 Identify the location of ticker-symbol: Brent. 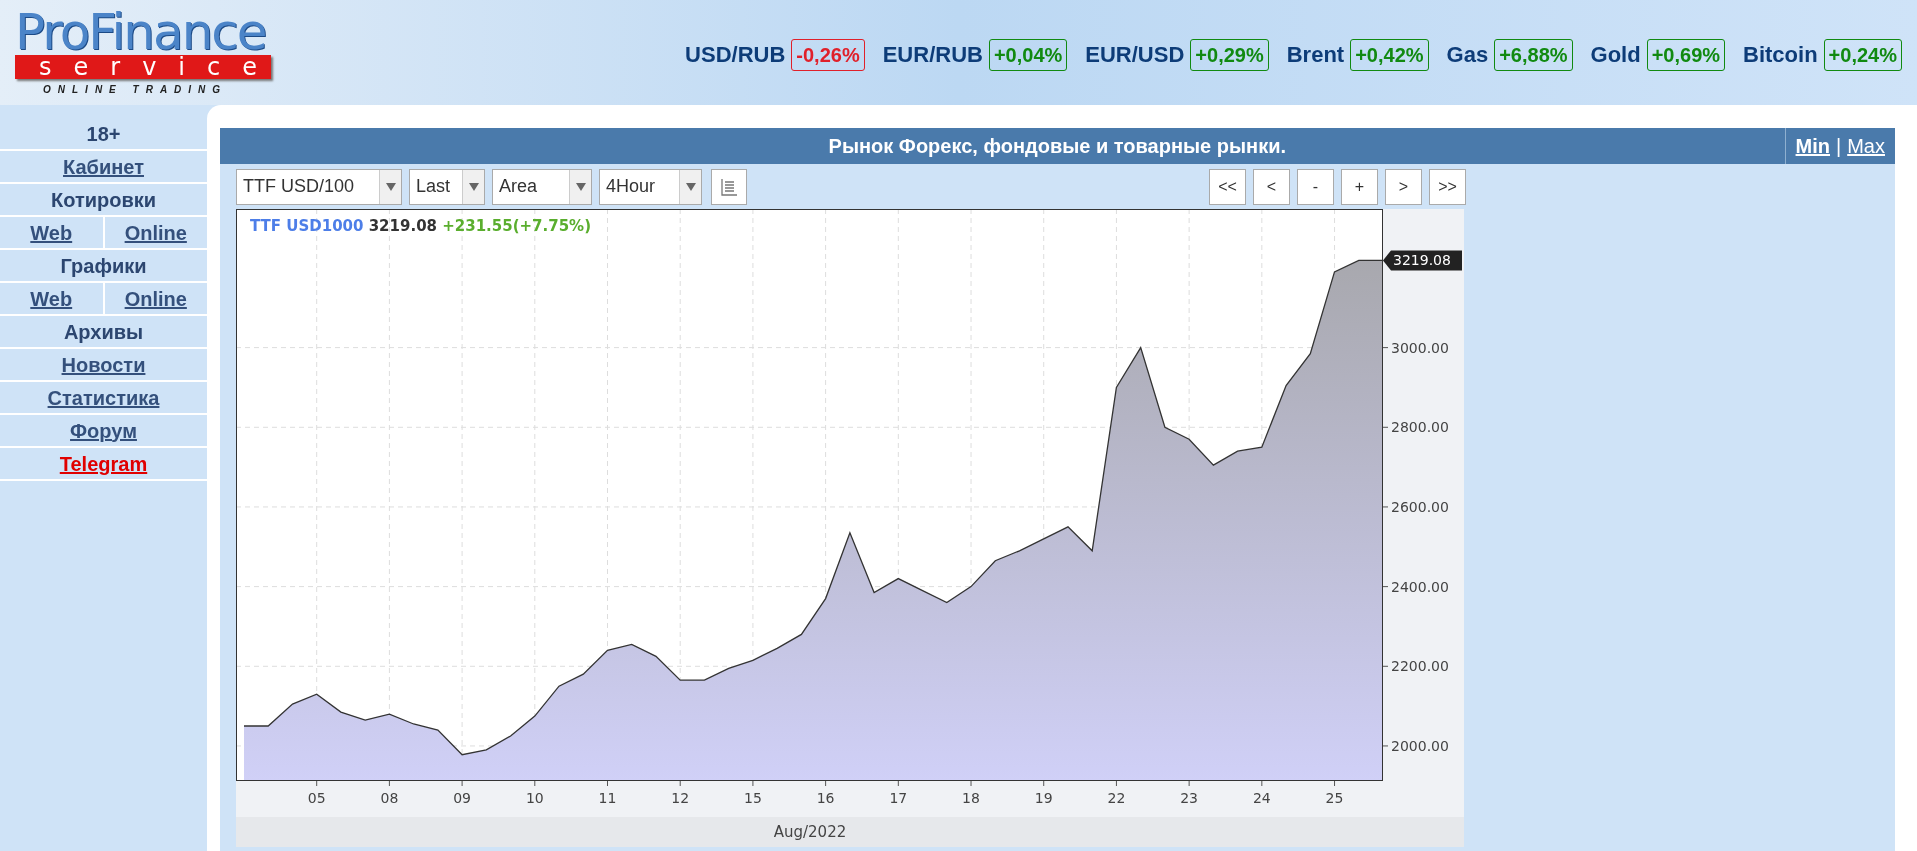
(1315, 54).